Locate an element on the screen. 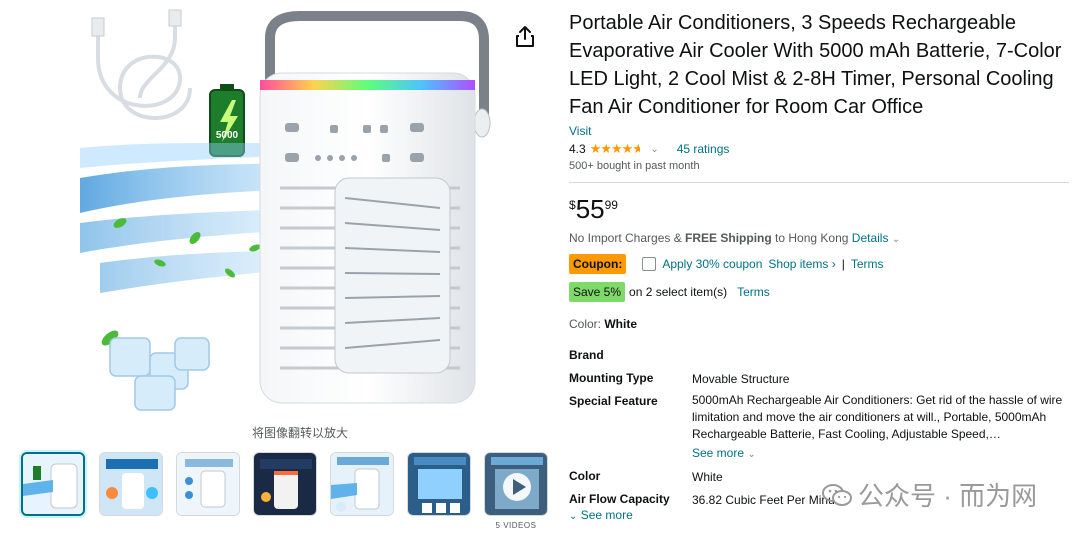 Image resolution: width=1080 pixels, height=534 pixels. ice-cubes is located at coordinates (159, 374).